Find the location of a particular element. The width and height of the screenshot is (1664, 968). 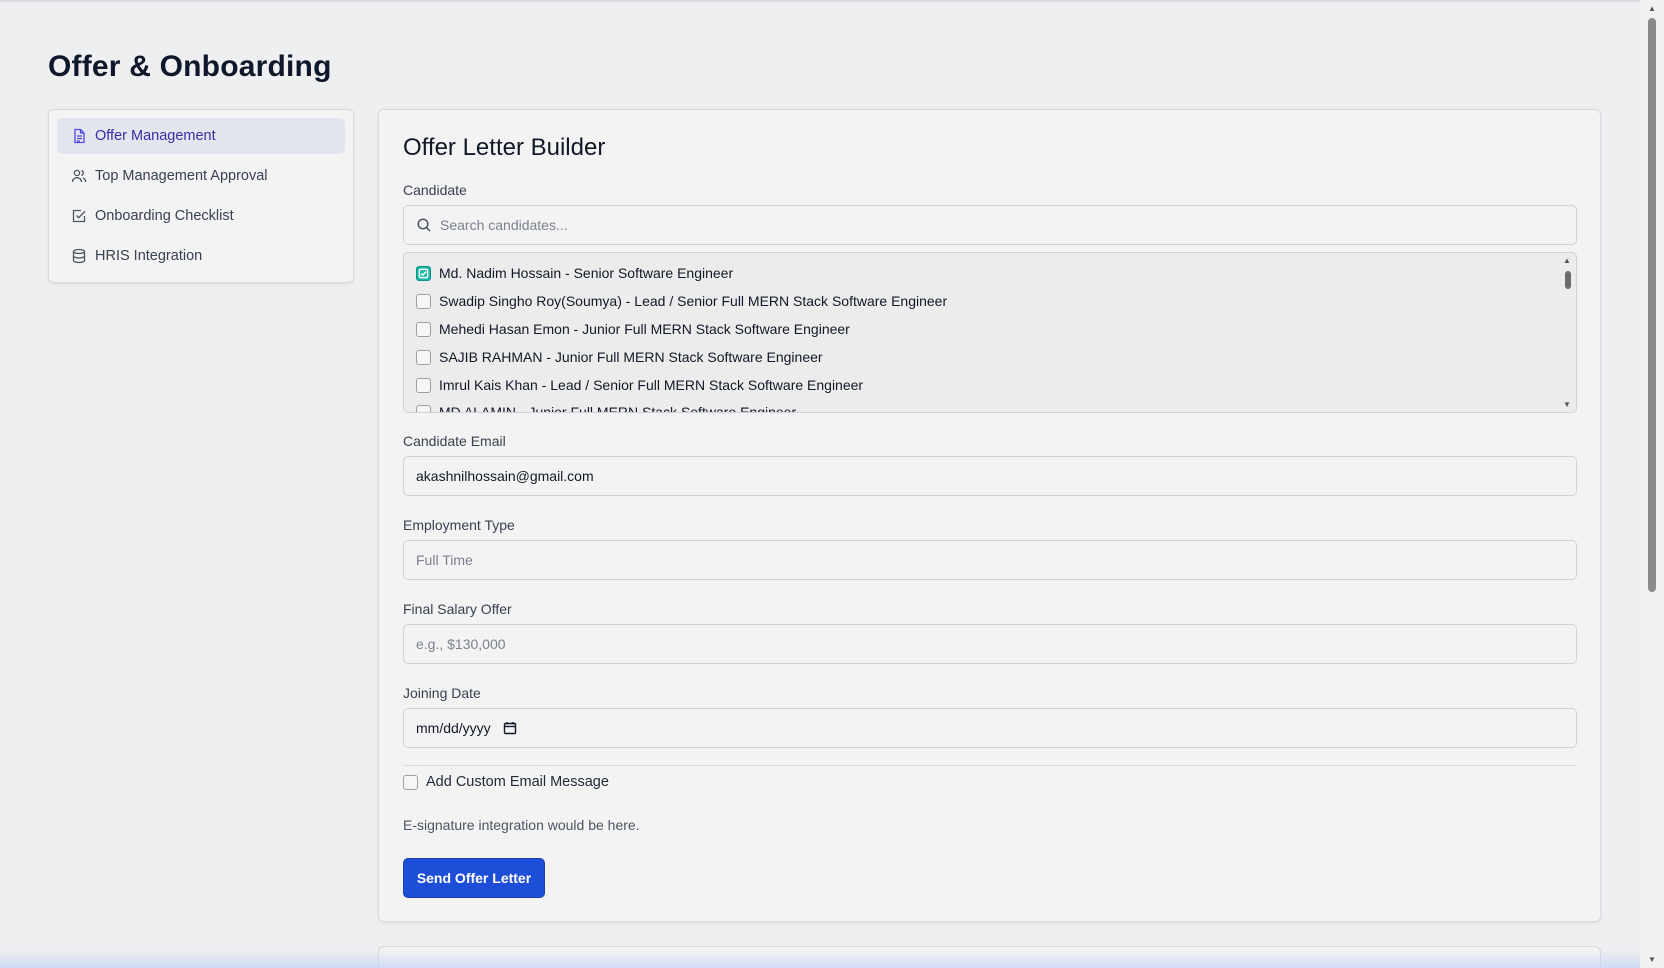

salary-field: e.g., $130,000 is located at coordinates (990, 644).